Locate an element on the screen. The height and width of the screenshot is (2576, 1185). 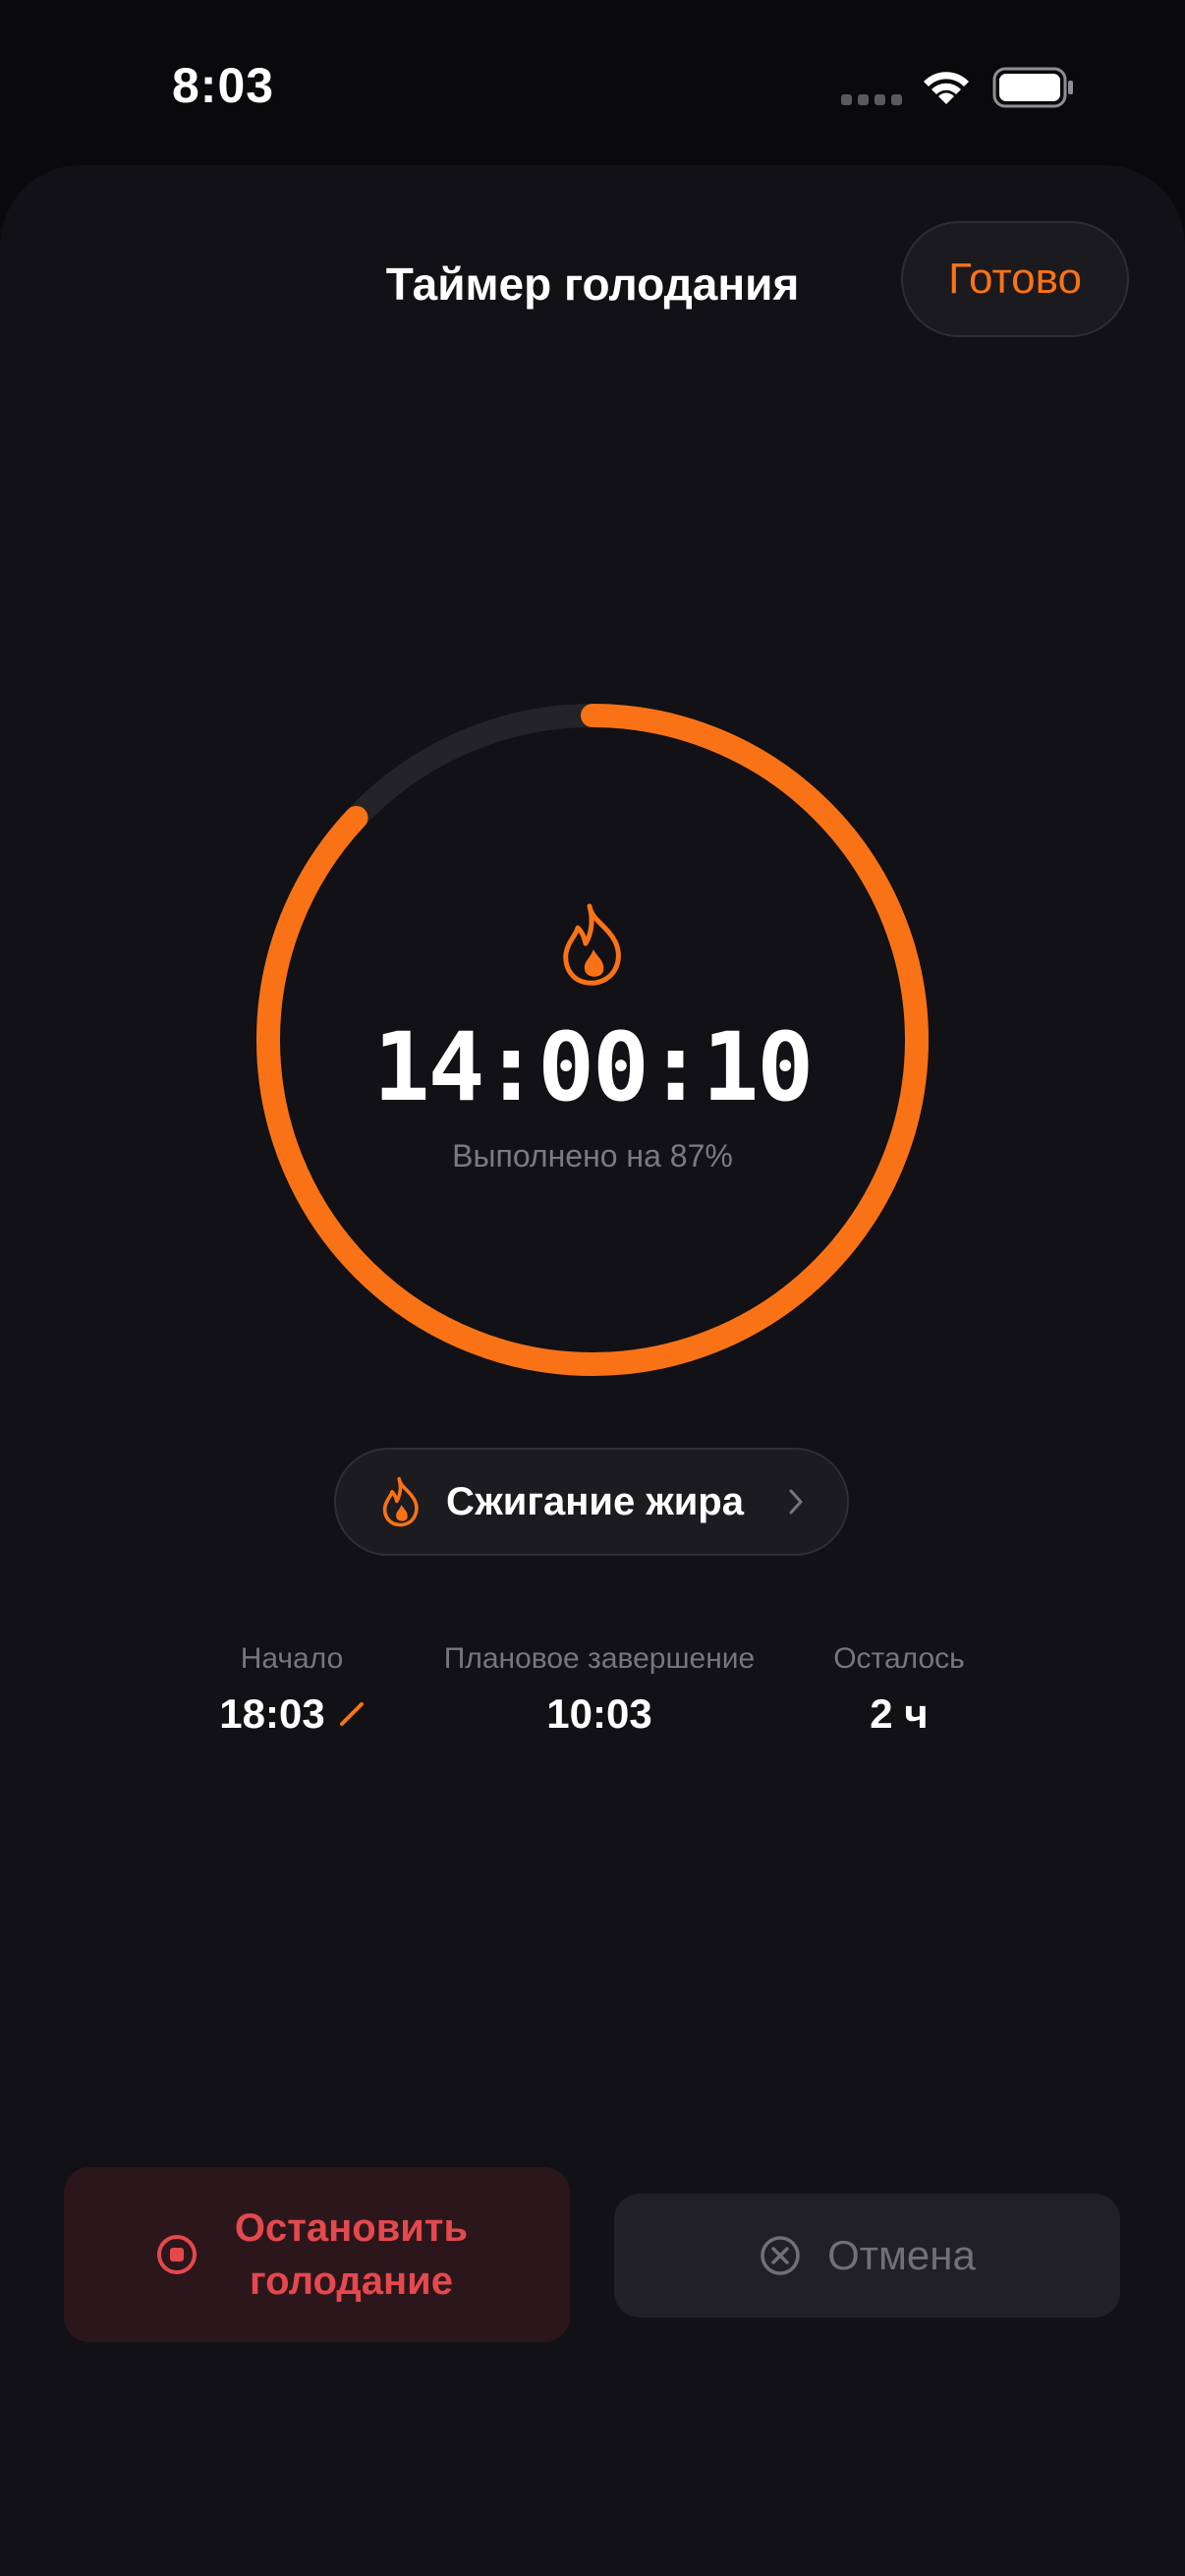
cellular-signal-icon is located at coordinates (872, 99).